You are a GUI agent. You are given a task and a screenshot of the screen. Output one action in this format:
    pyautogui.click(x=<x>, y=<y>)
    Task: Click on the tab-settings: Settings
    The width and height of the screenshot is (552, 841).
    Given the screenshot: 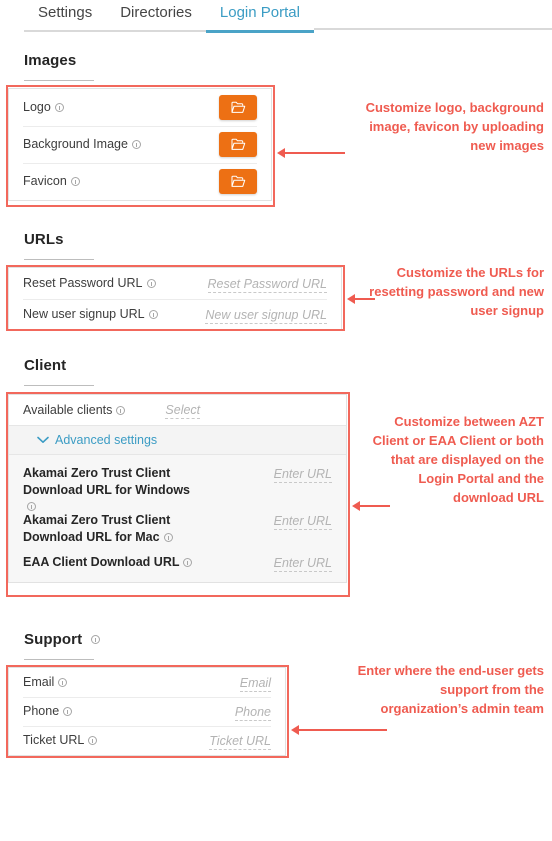 What is the action you would take?
    pyautogui.click(x=65, y=16)
    